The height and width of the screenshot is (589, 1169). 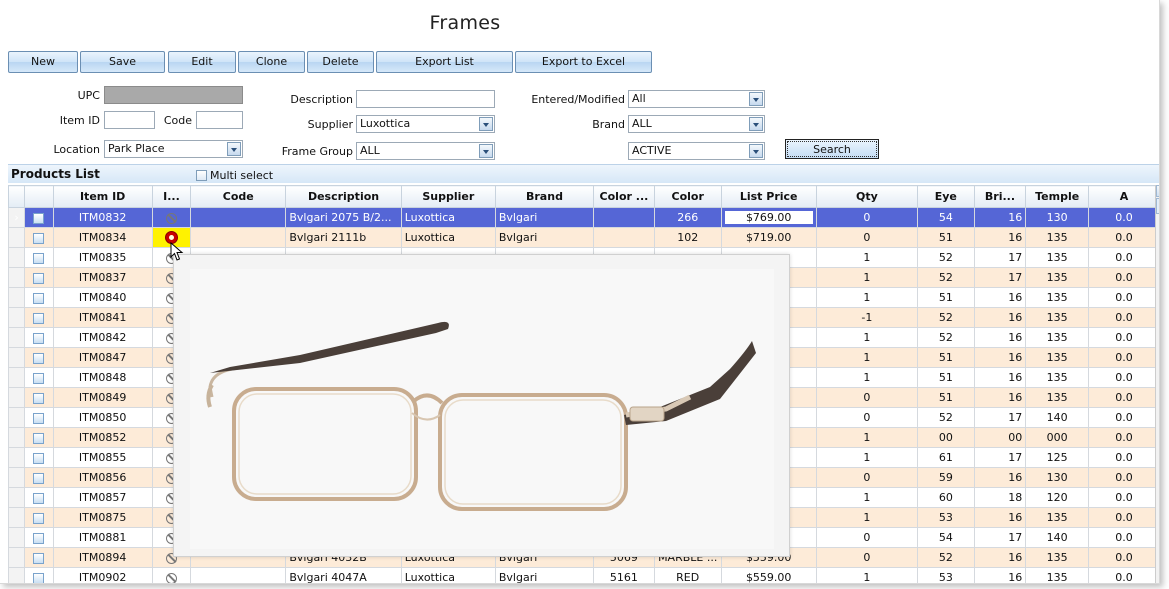 What do you see at coordinates (1157, 206) in the screenshot?
I see `scroll-thumb` at bounding box center [1157, 206].